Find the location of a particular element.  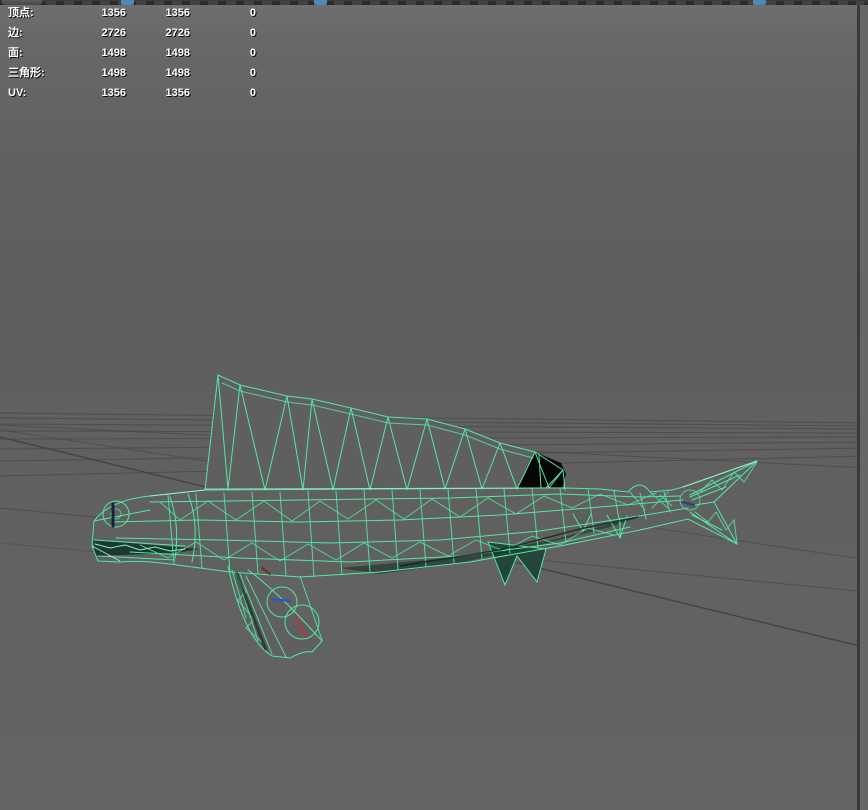

vertices-total: 1356 is located at coordinates (113, 13).